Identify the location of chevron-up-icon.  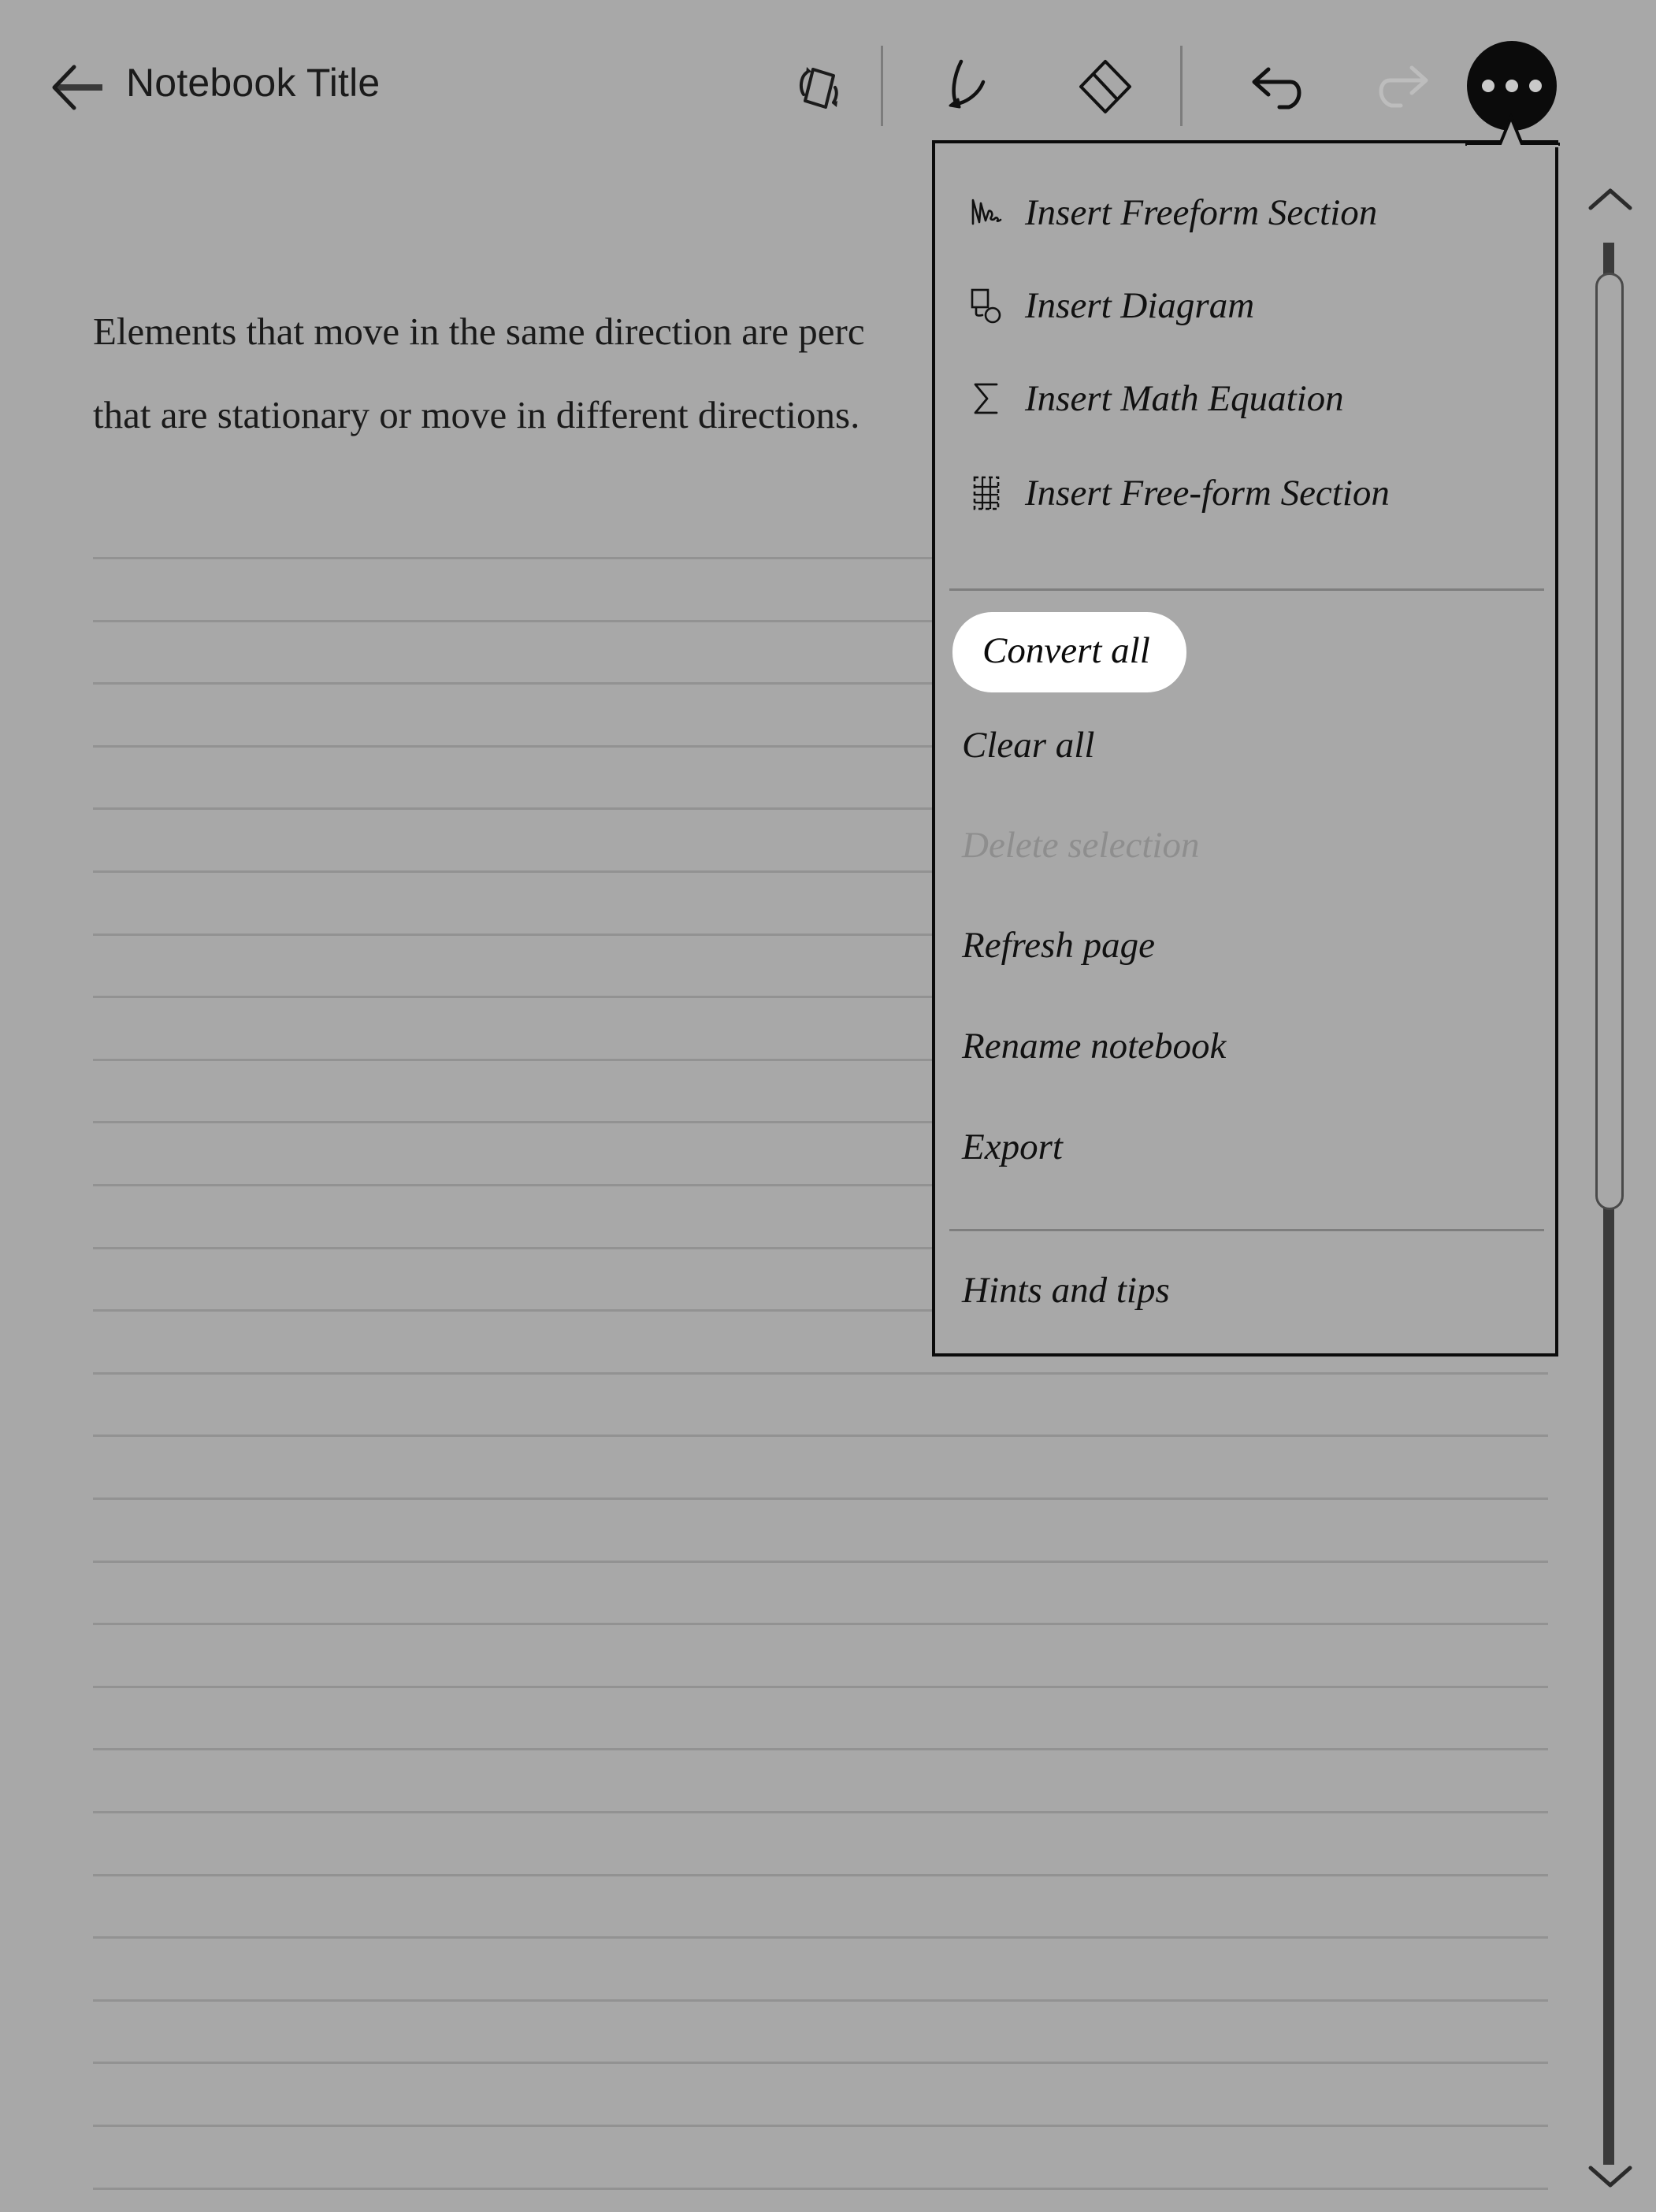
(1610, 199).